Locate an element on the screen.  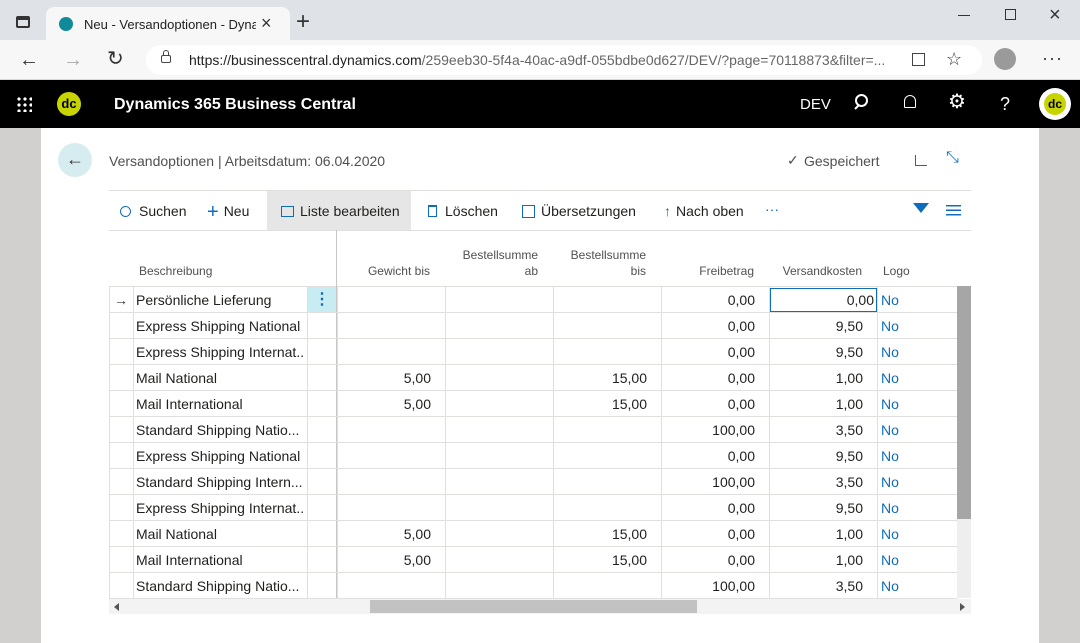
column-header-order-from-line1: Bestellsumme is located at coordinates (492, 255).